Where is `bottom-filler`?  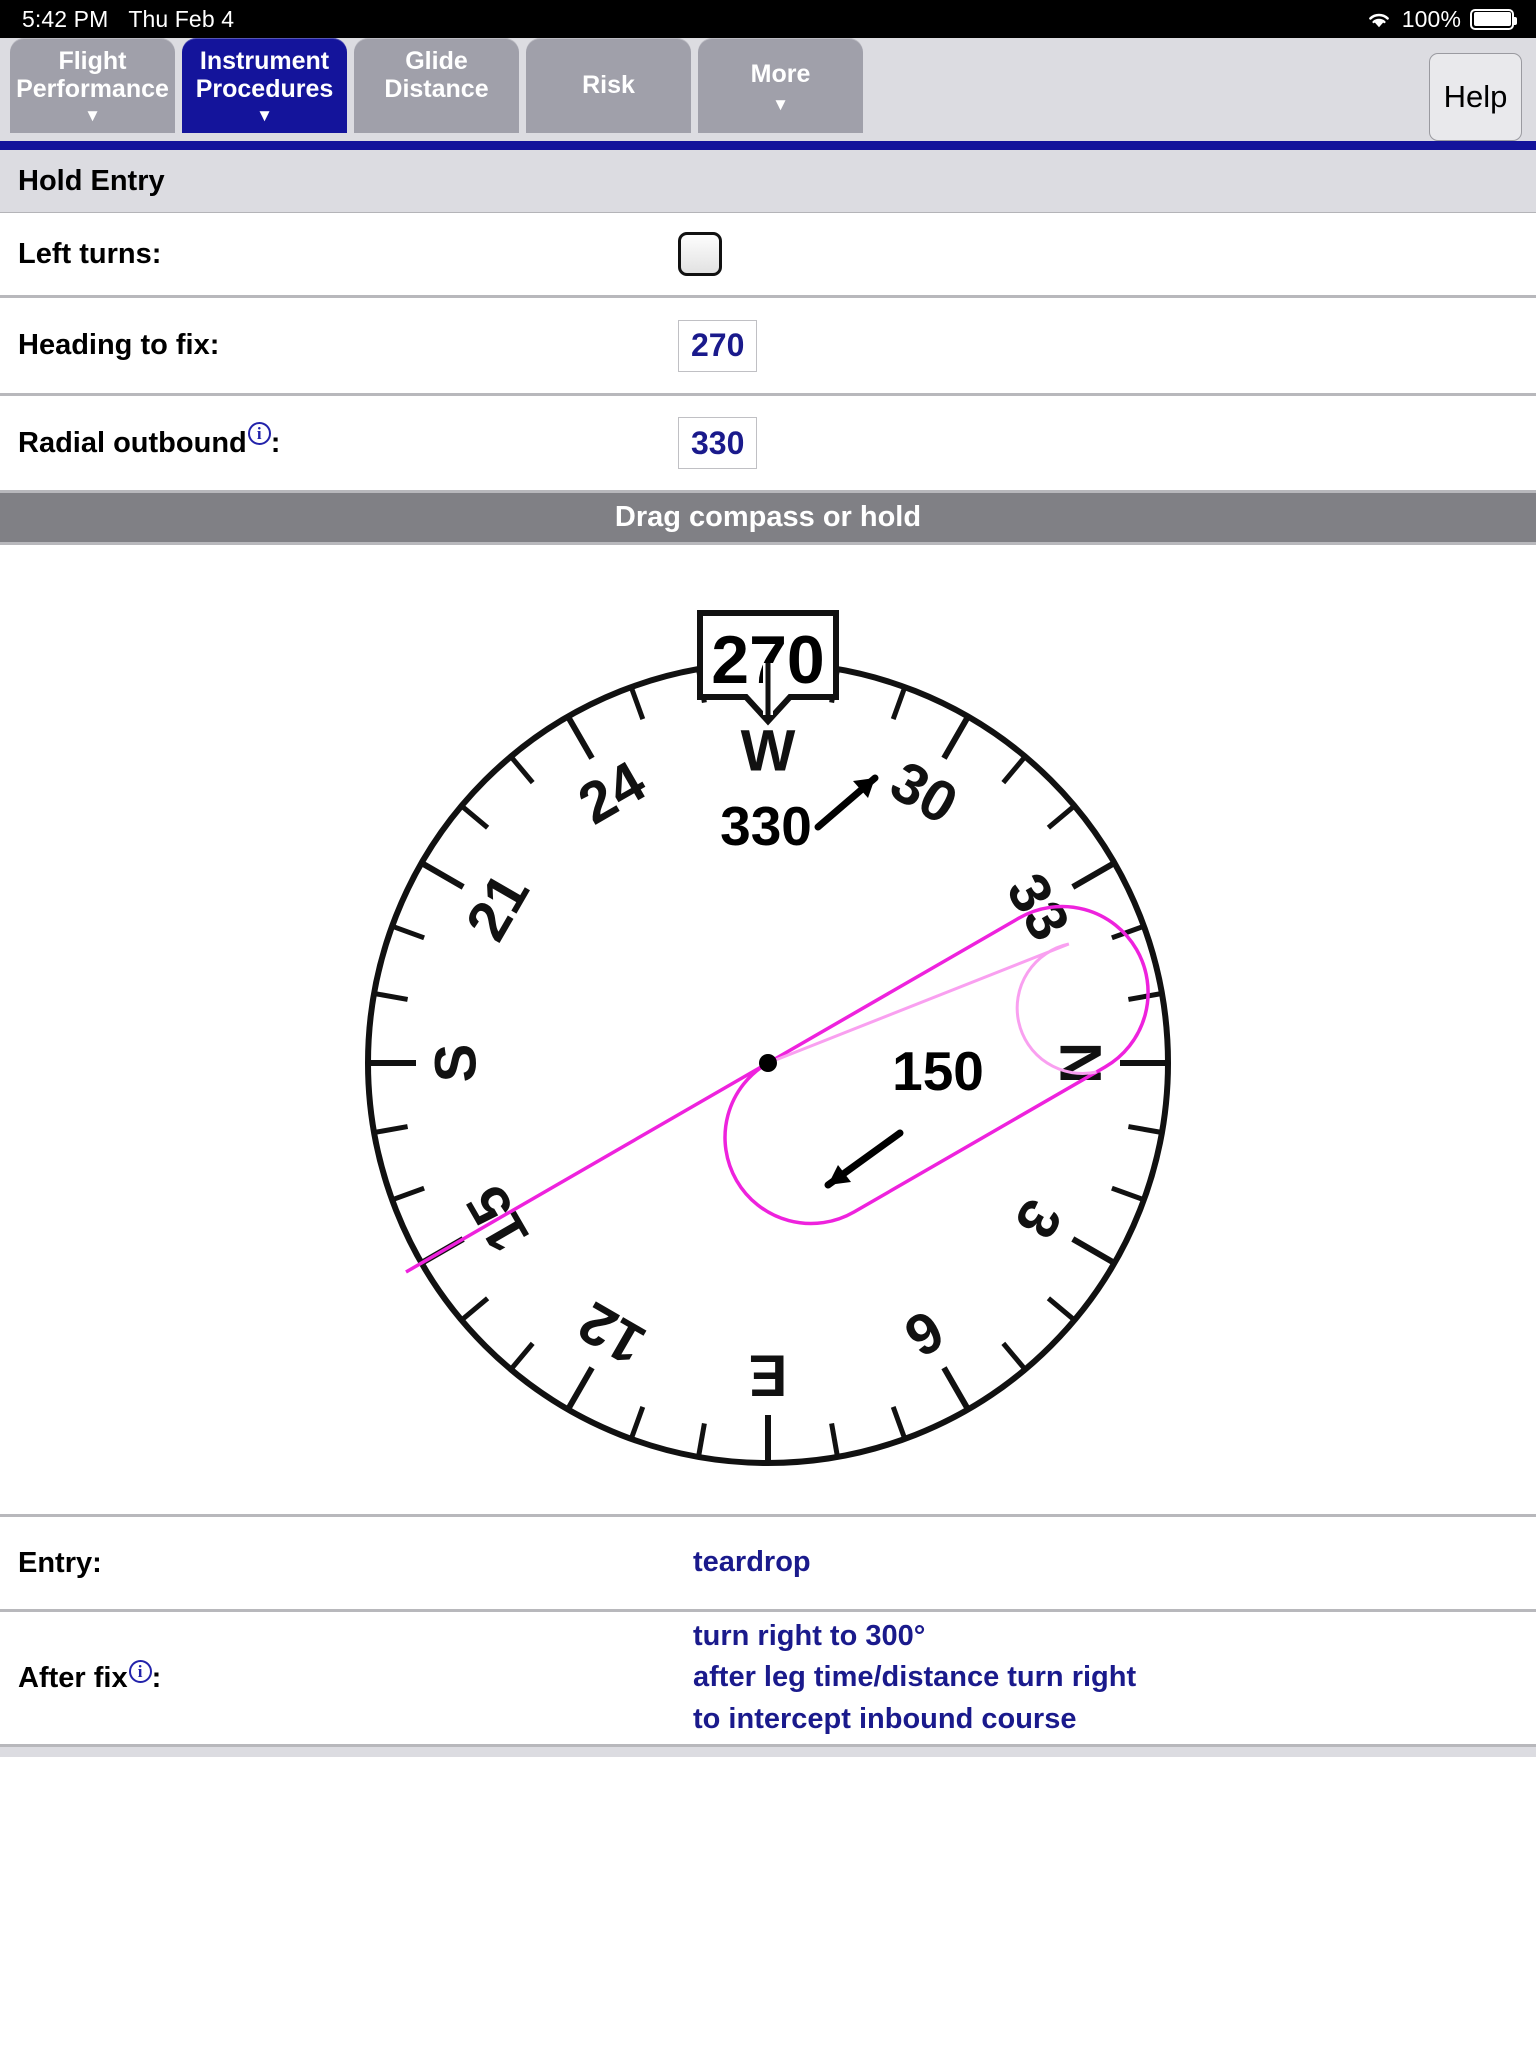
bottom-filler is located at coordinates (768, 1752).